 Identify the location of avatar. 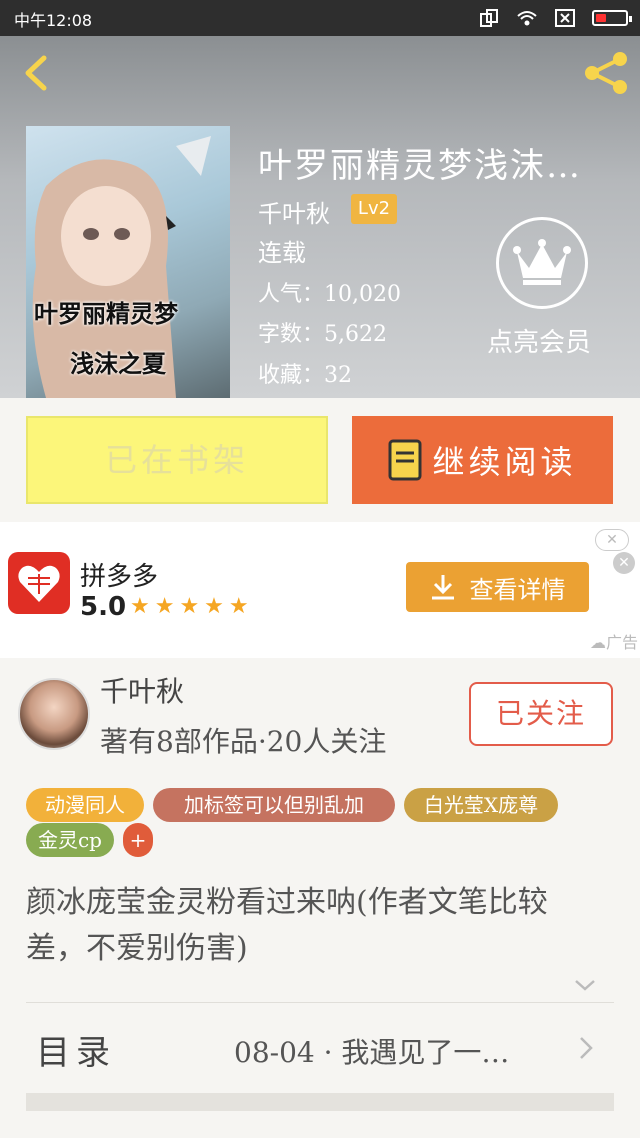
(54, 714).